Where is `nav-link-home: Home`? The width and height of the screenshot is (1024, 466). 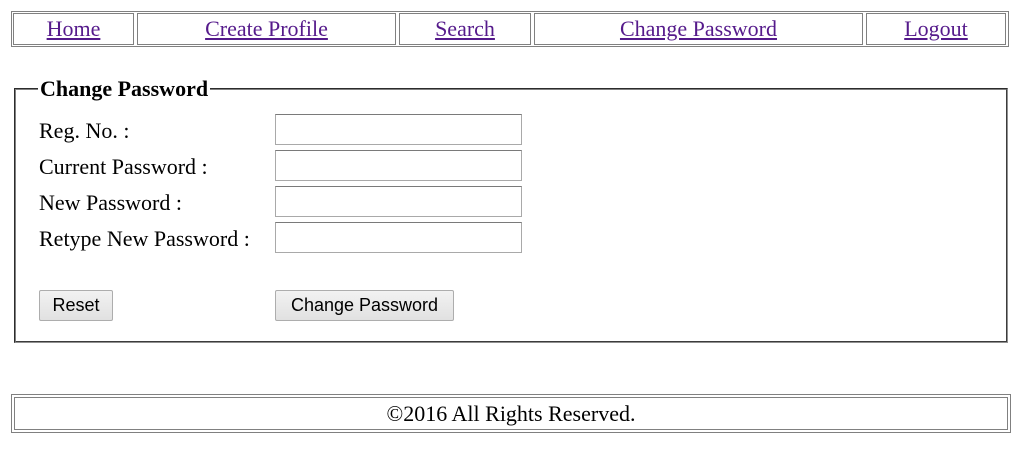
nav-link-home: Home is located at coordinates (74, 29).